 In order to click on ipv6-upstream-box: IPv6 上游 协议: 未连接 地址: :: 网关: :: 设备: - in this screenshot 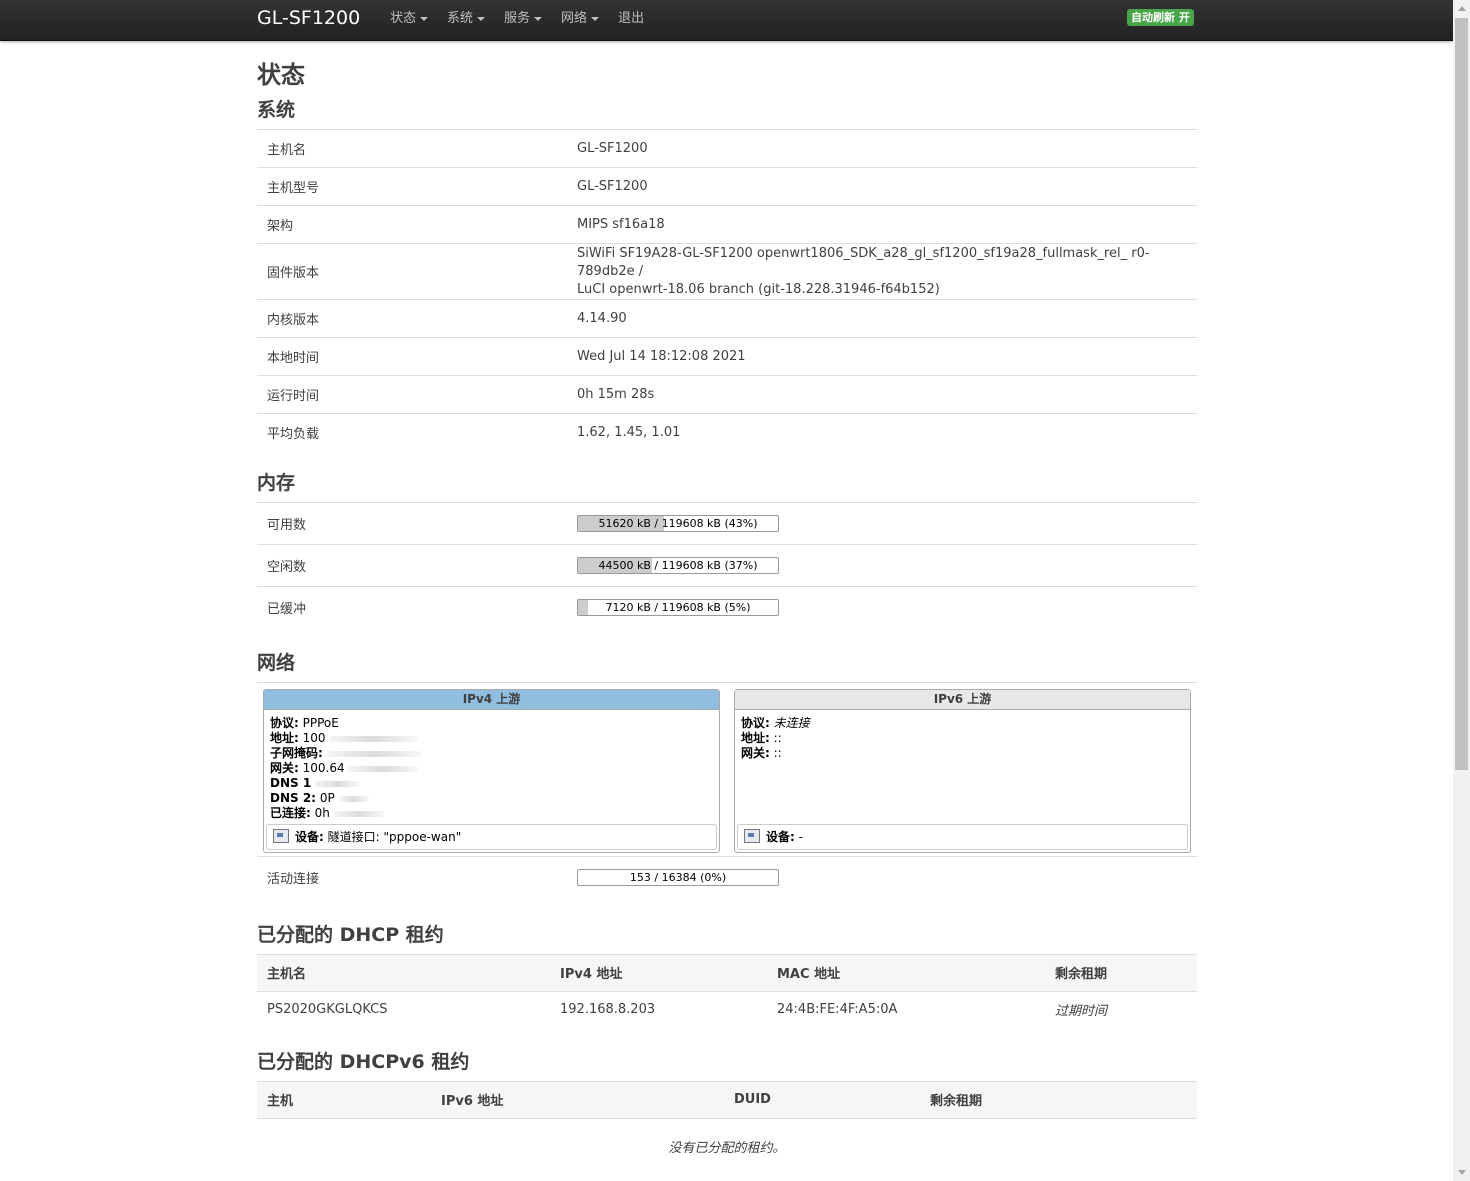, I will do `click(962, 771)`.